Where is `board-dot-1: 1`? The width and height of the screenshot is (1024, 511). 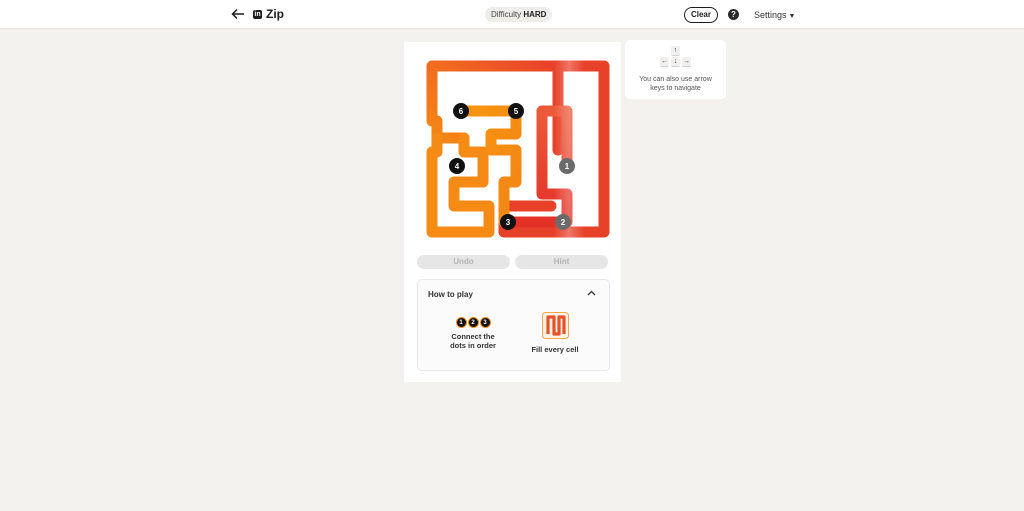
board-dot-1: 1 is located at coordinates (567, 166).